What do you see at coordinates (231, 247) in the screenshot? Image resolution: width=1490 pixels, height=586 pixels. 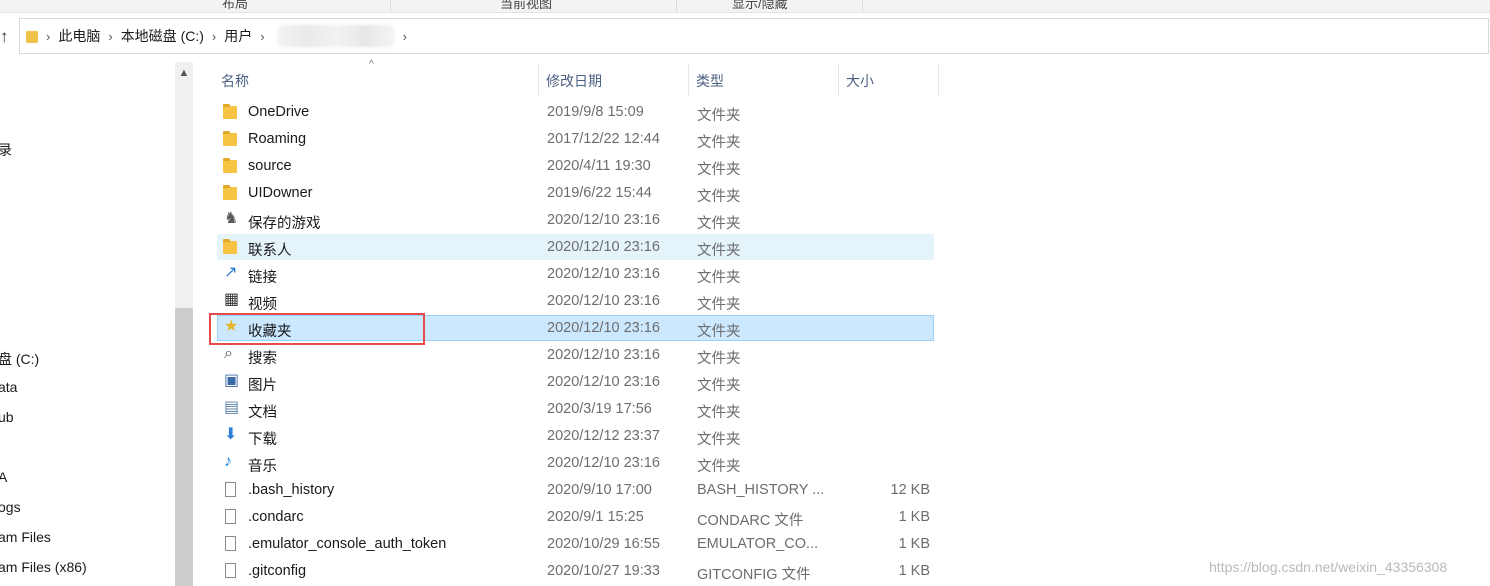 I see `contacts-icon` at bounding box center [231, 247].